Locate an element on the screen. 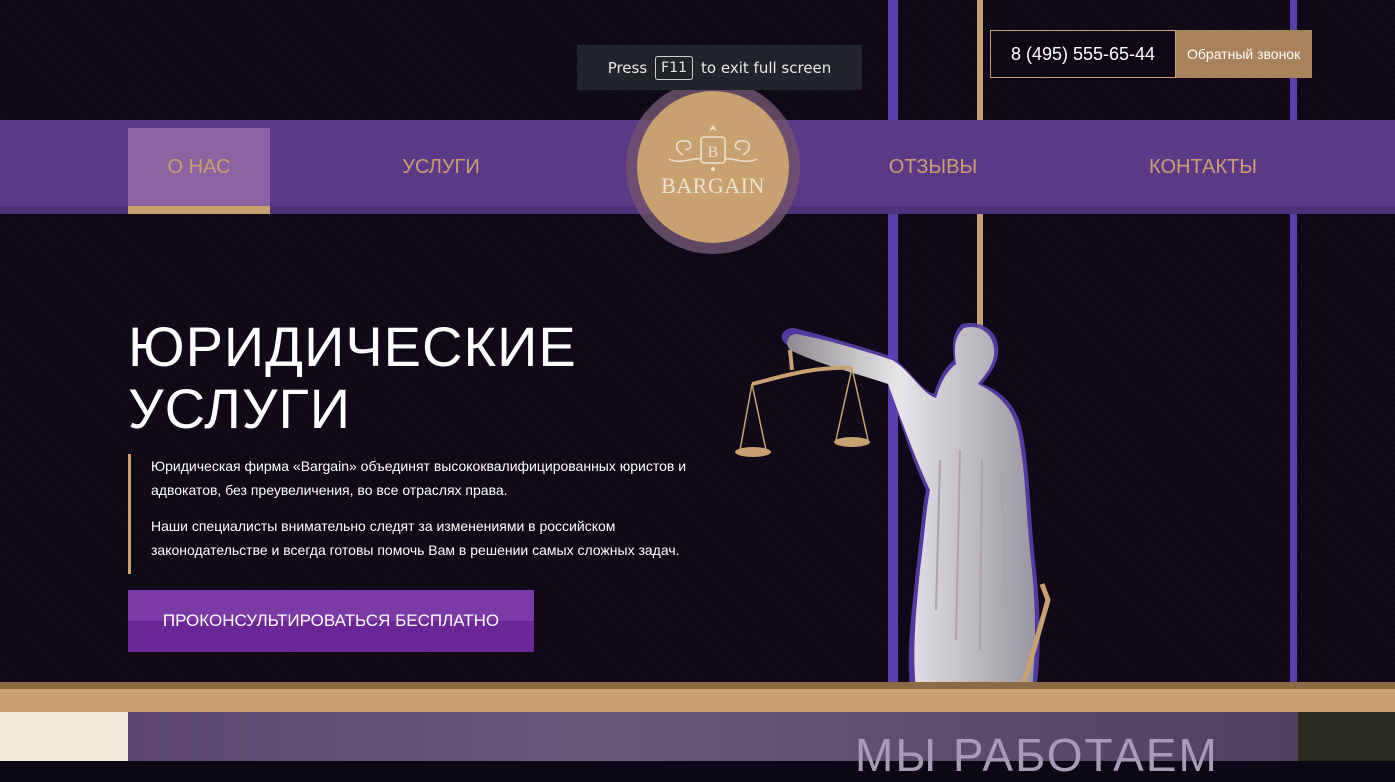  logo: B BARGAIN is located at coordinates (713, 167).